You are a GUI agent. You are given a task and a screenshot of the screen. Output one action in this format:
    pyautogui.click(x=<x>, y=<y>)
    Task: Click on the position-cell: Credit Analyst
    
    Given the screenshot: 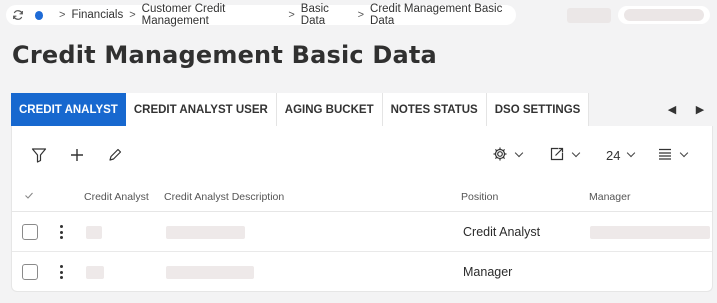 What is the action you would take?
    pyautogui.click(x=502, y=232)
    